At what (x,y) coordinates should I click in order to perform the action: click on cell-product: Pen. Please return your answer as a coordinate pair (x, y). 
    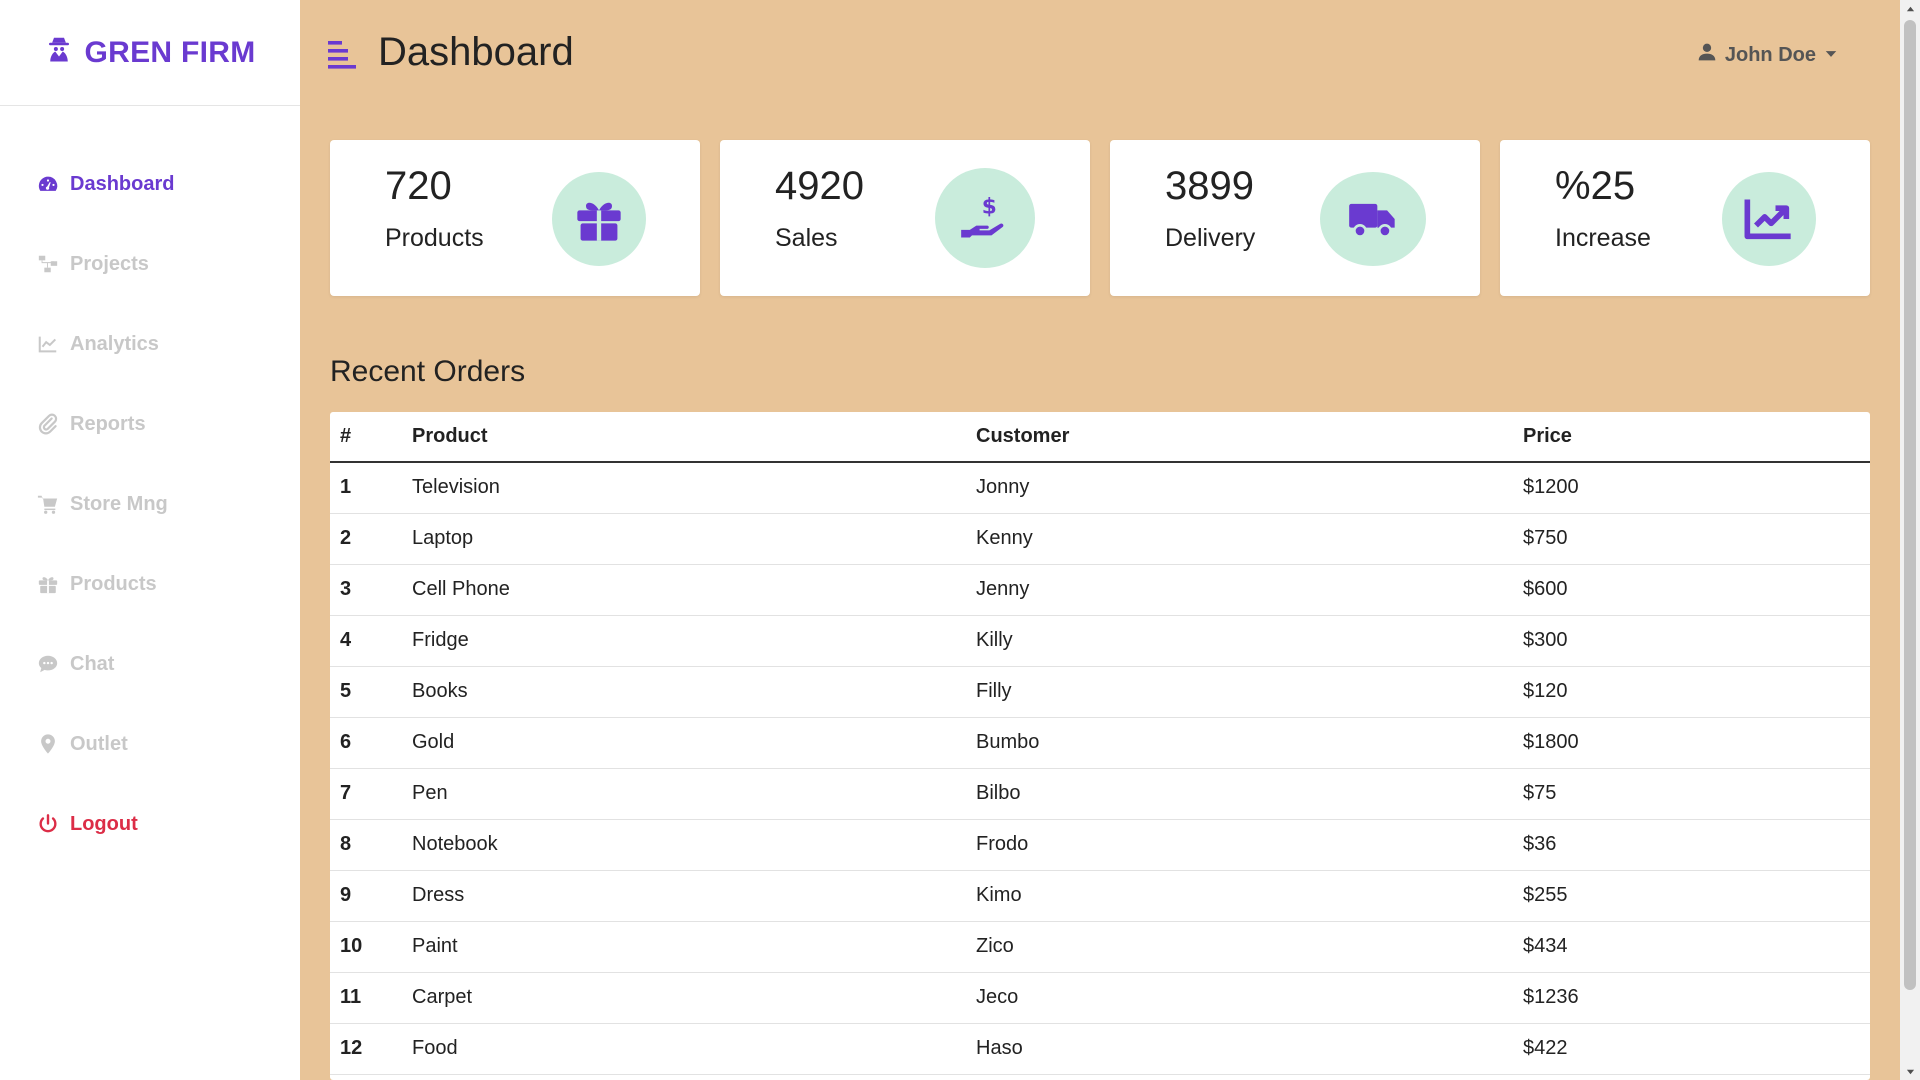
    Looking at the image, I should click on (684, 794).